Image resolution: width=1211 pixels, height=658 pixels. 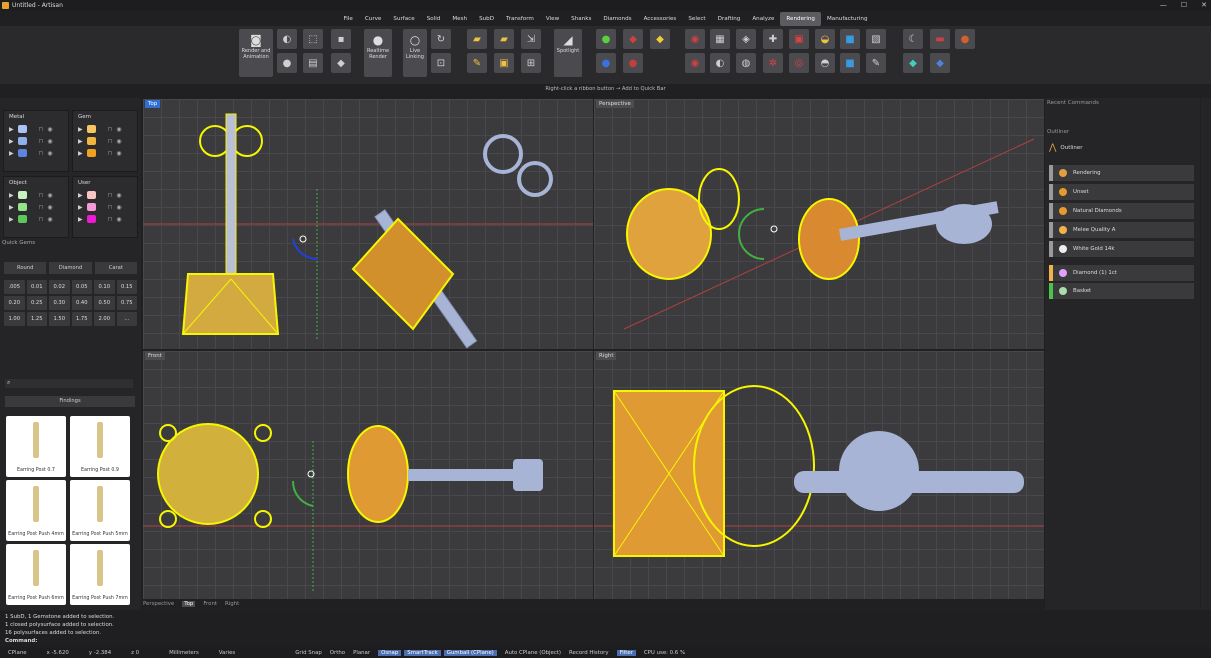 I want to click on render-animation-button: ◙ Render and Animation, so click(x=256, y=53).